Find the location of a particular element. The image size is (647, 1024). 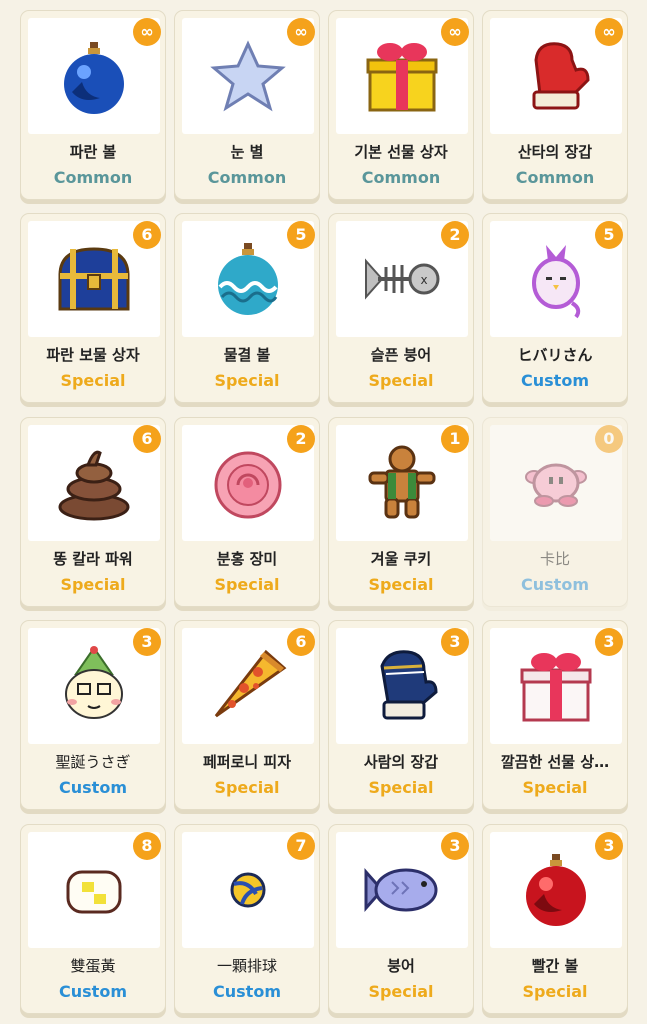

double-yolk-egg-icon is located at coordinates (94, 892).